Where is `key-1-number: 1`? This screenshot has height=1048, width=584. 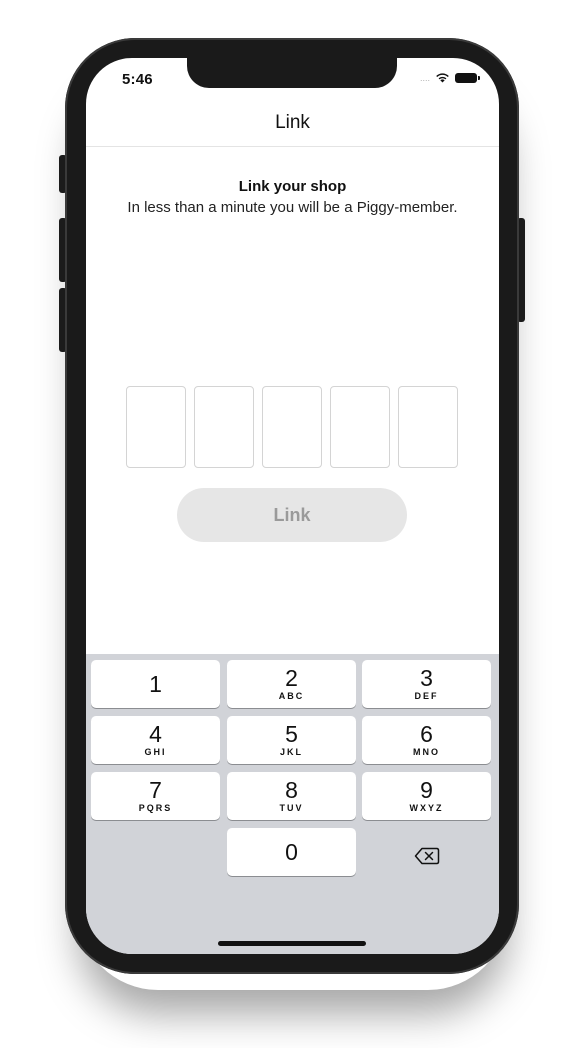
key-1-number: 1 is located at coordinates (155, 684).